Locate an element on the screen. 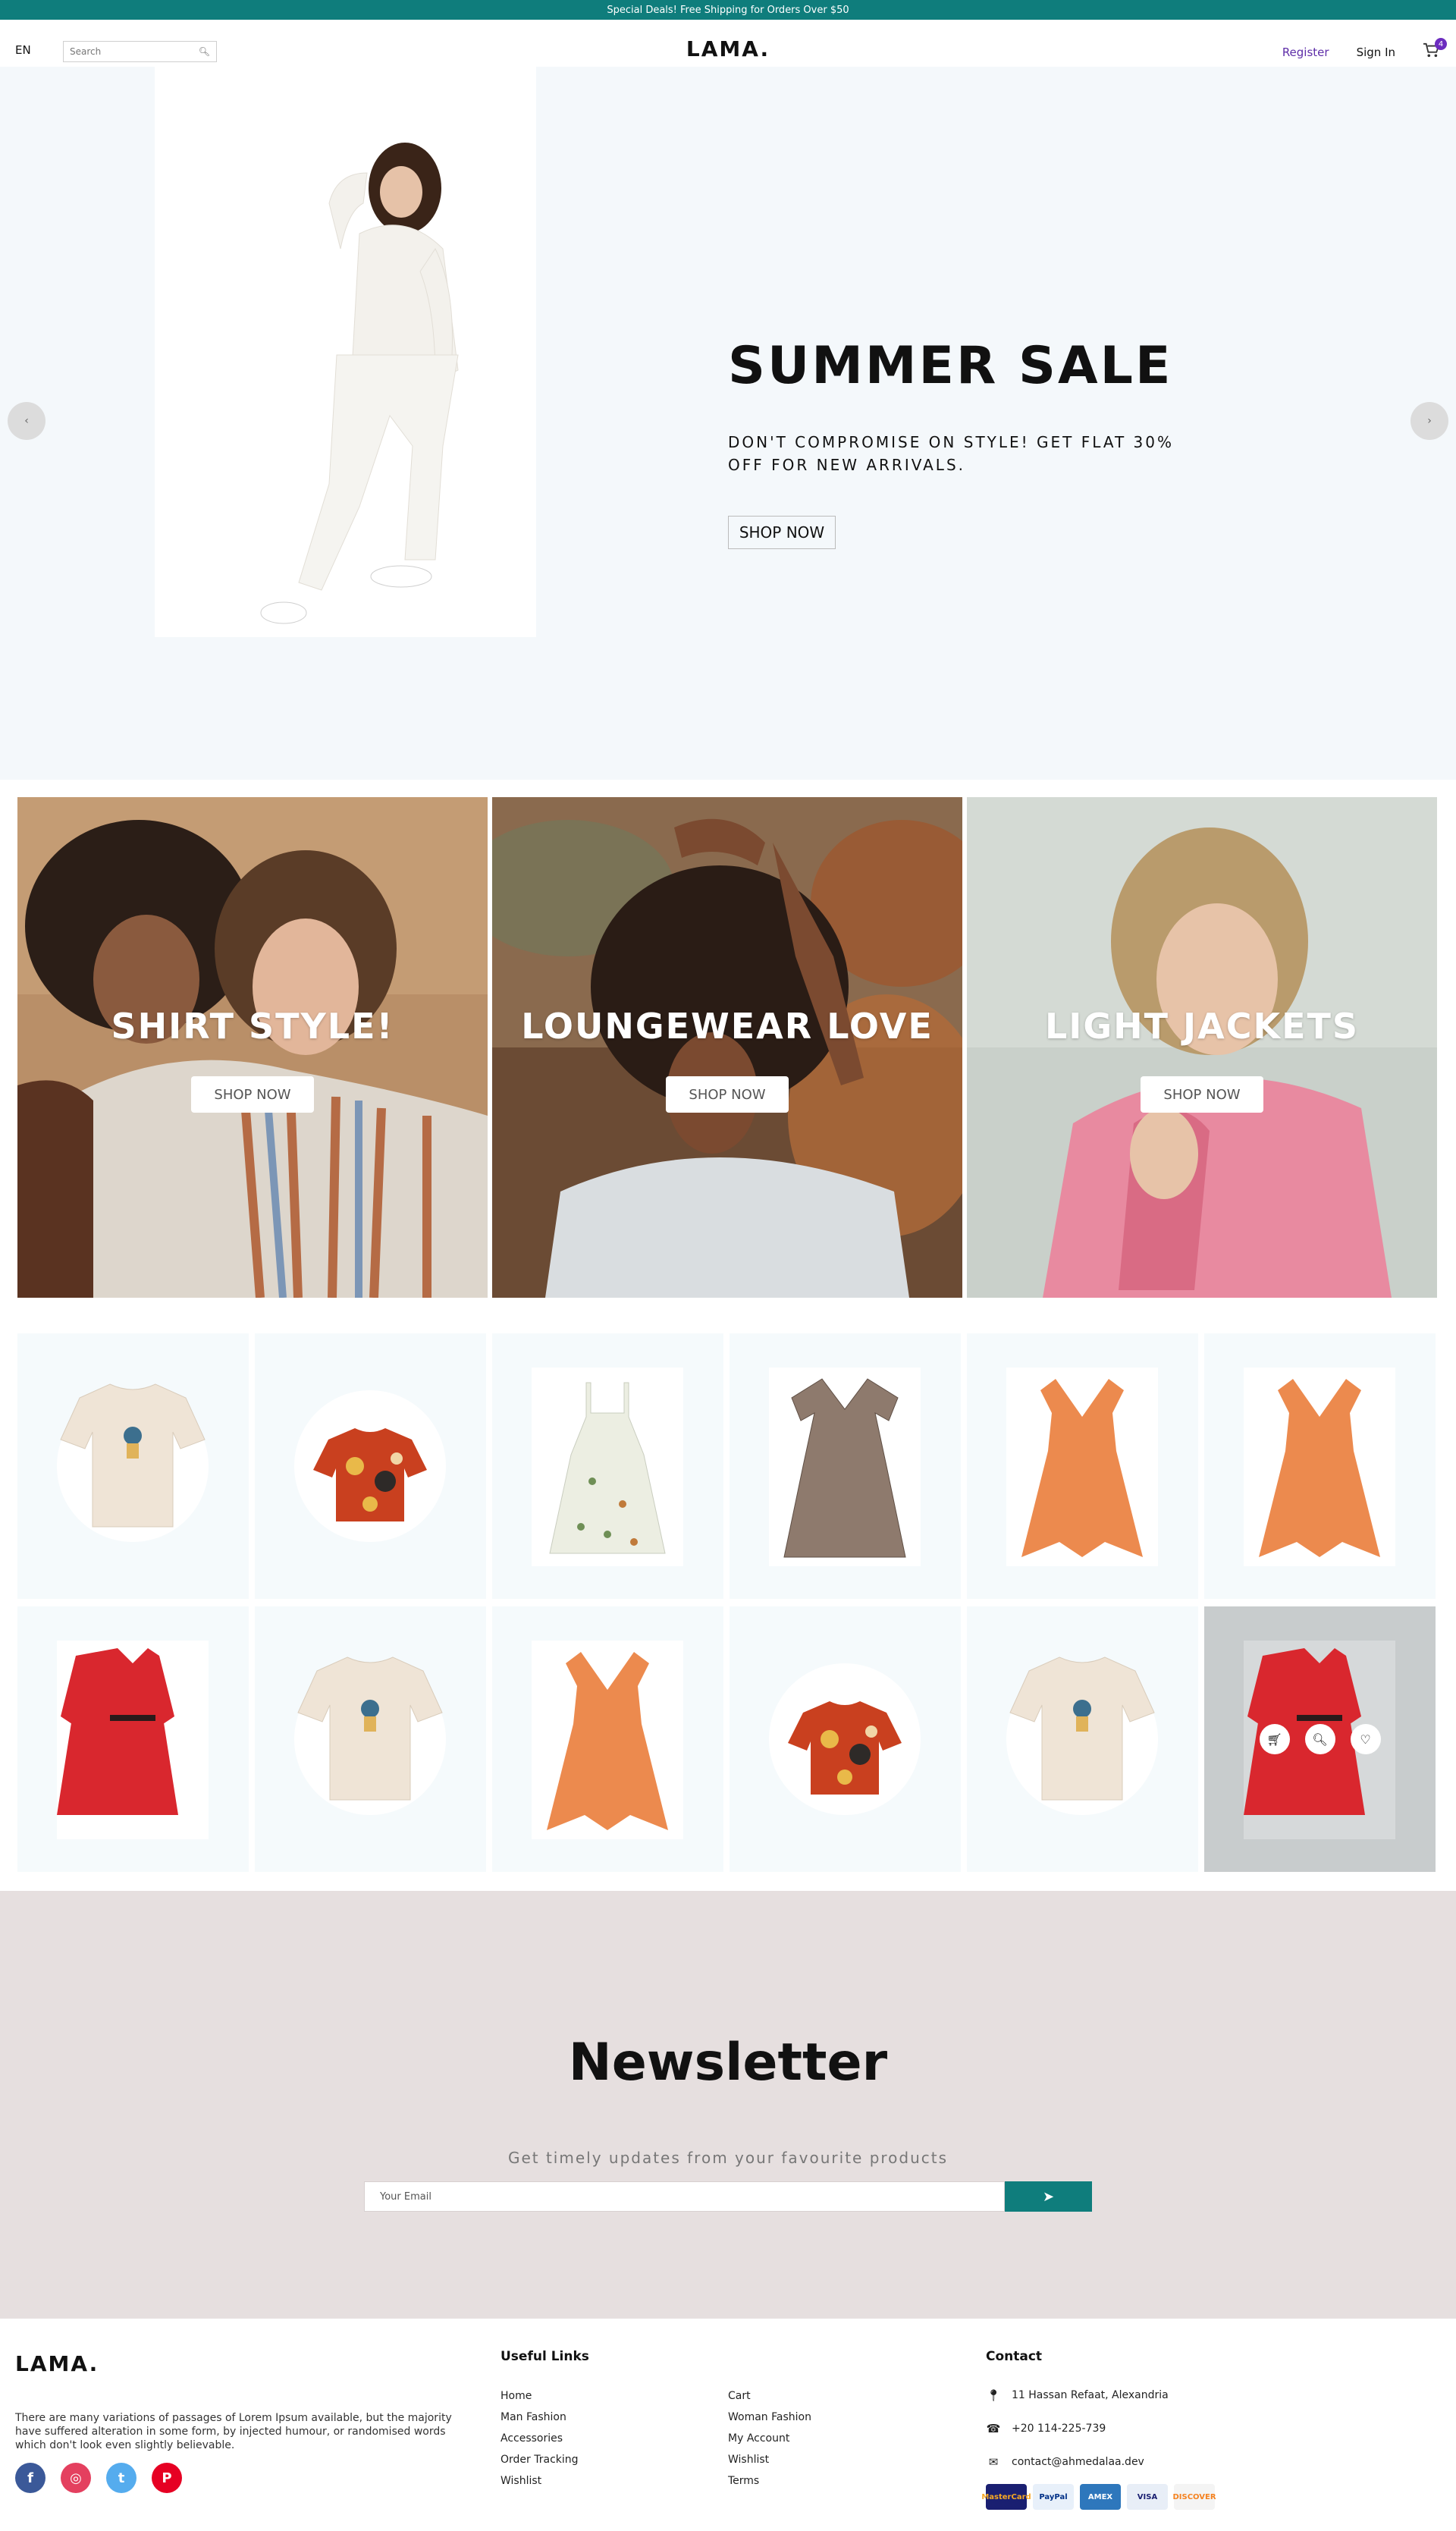 The width and height of the screenshot is (1456, 2531). category-card-shirt-style: SHIRT STYLE! SHOP NOW is located at coordinates (252, 1047).